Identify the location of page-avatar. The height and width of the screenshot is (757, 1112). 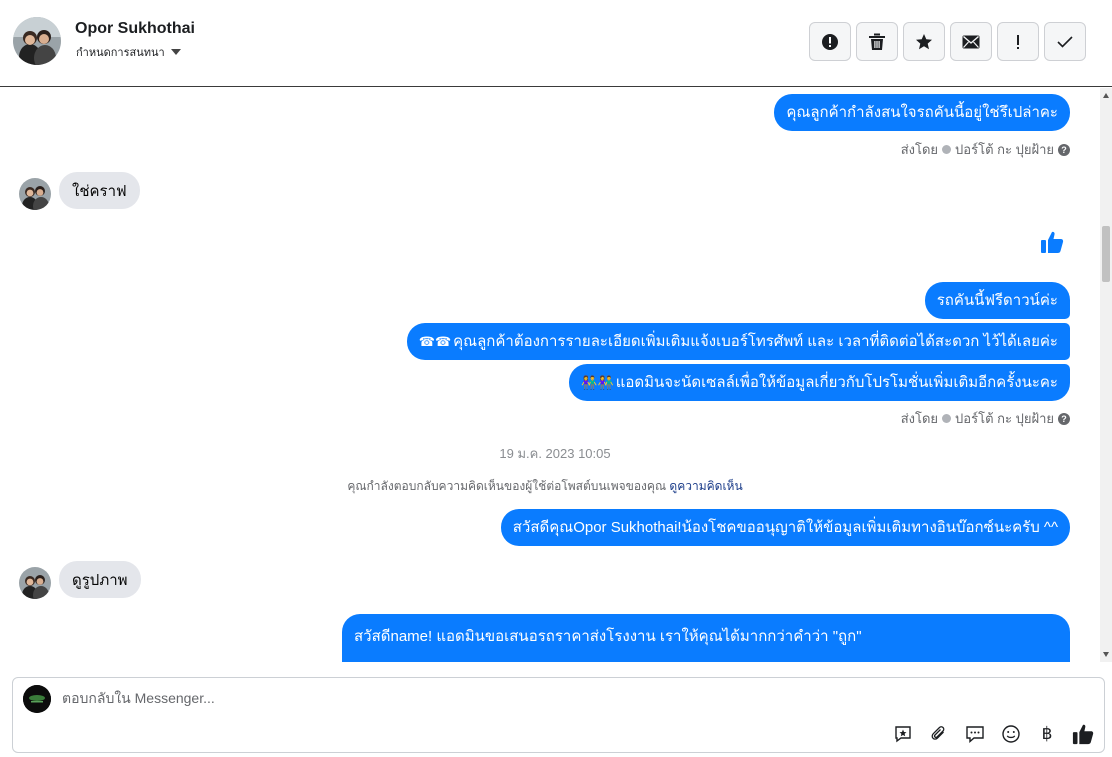
(37, 699).